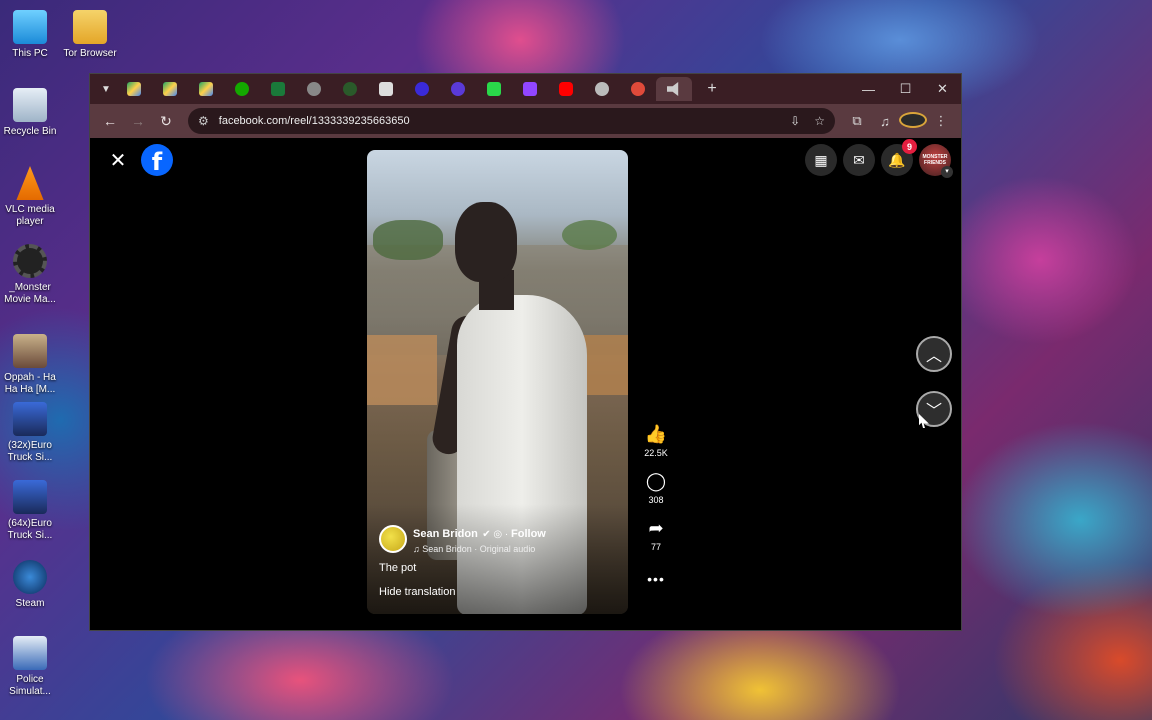 The height and width of the screenshot is (720, 1152). I want to click on desktop-icon-steam: Steam, so click(30, 585).